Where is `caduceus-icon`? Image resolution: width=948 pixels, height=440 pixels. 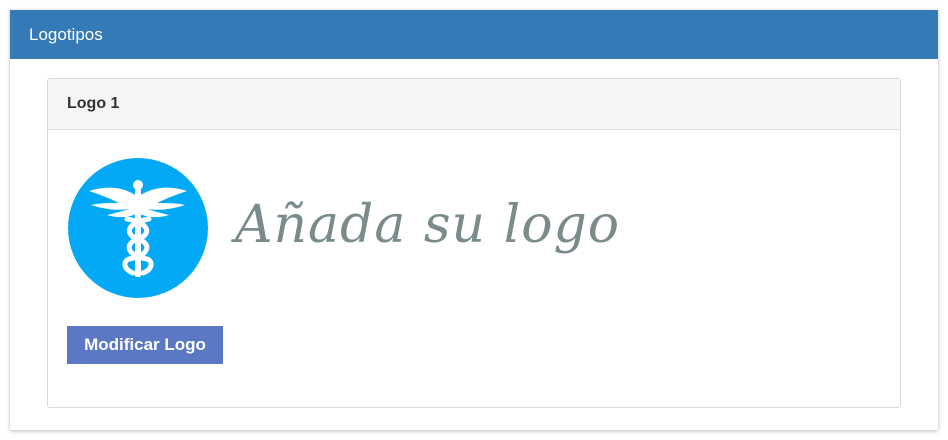
caduceus-icon is located at coordinates (138, 228).